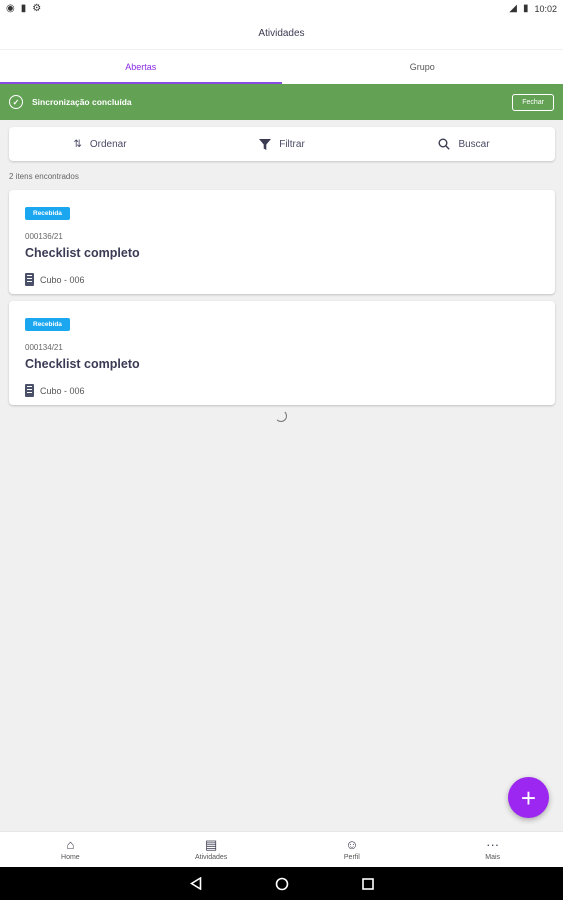  Describe the element at coordinates (44, 236) in the screenshot. I see `activity-code: 000136/21` at that location.